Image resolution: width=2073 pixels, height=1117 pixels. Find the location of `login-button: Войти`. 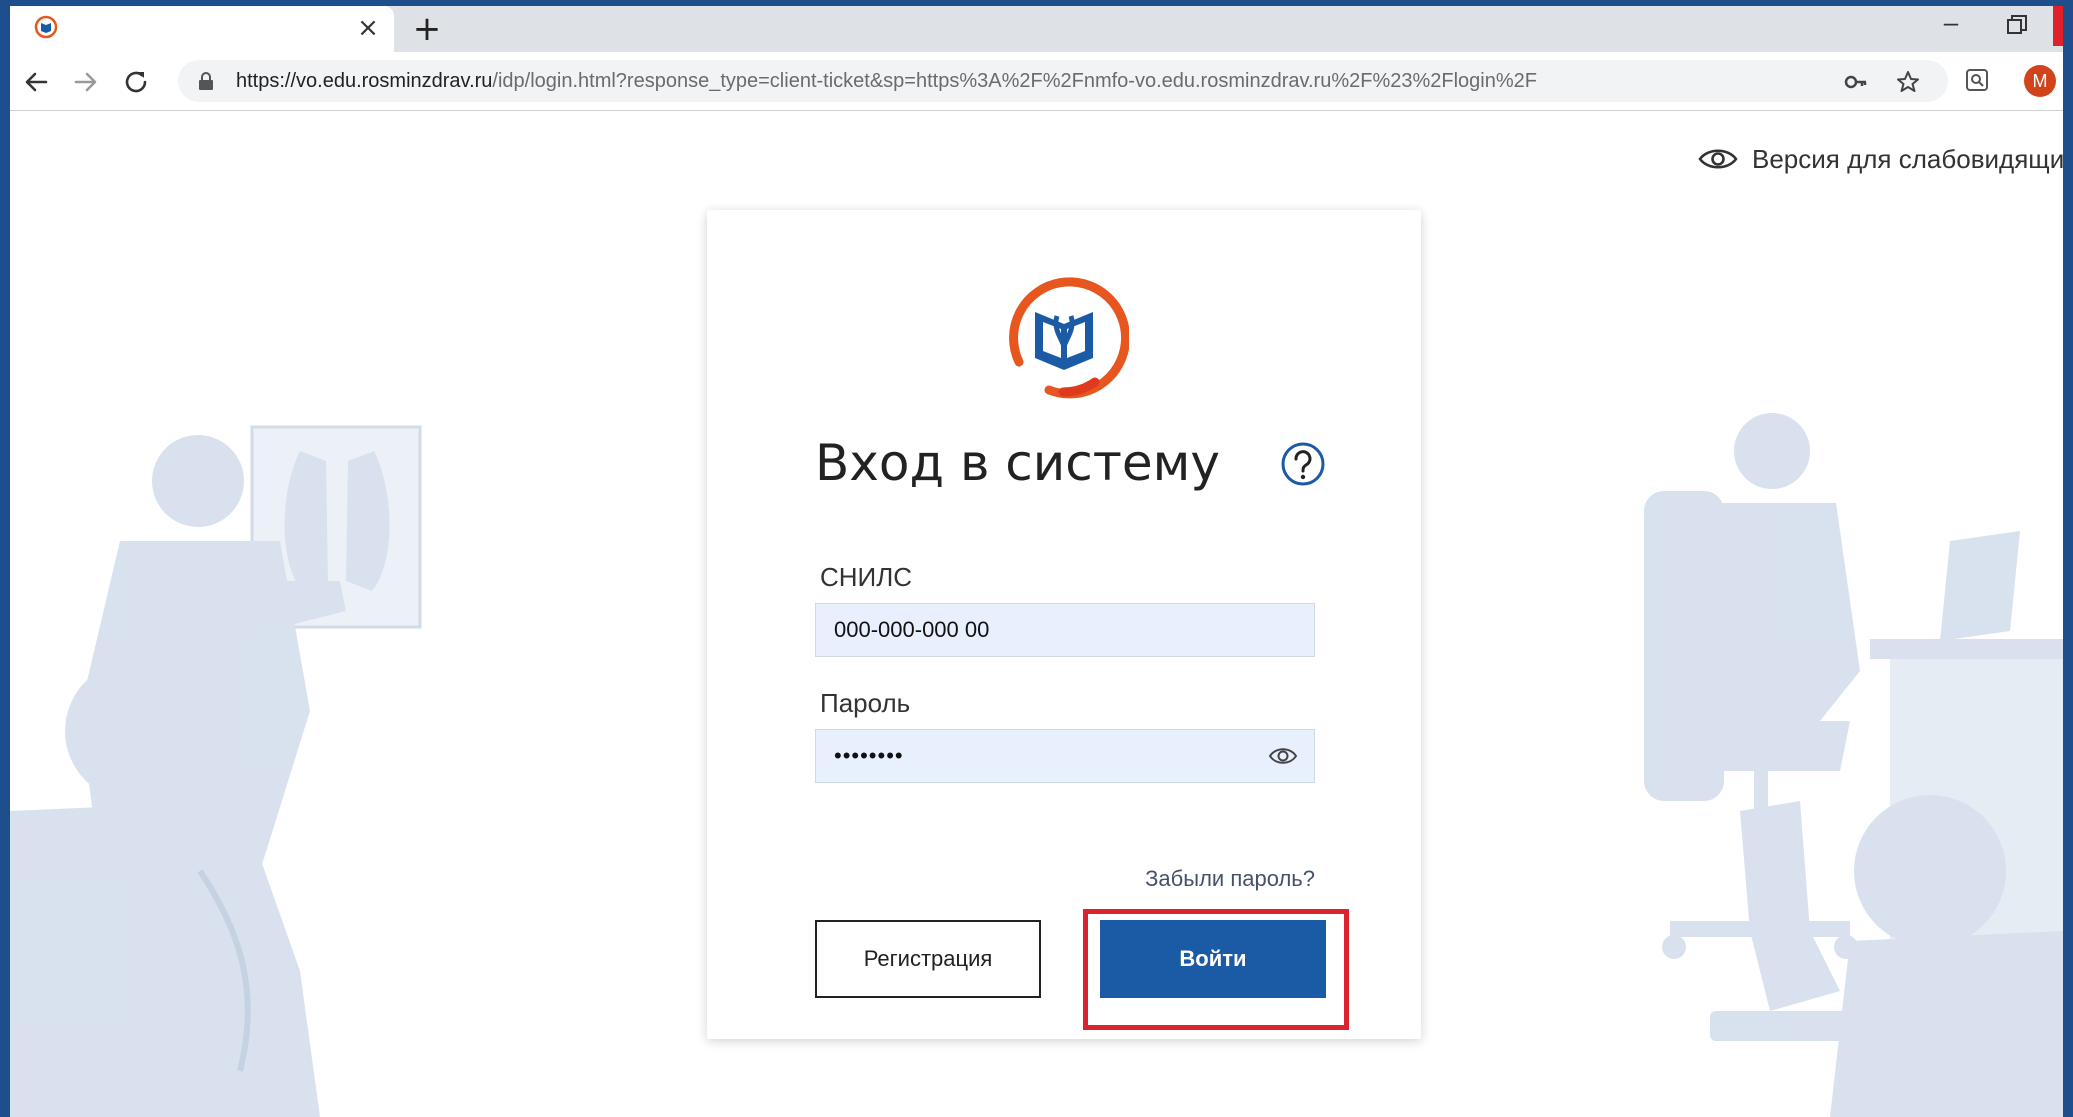

login-button: Войти is located at coordinates (1213, 959).